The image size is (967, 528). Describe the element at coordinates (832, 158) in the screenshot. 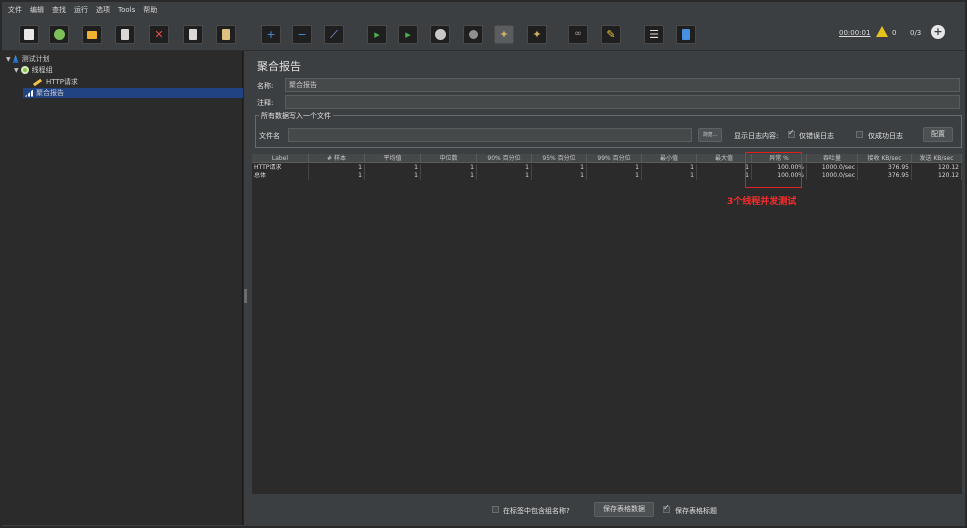

I see `column-header: 吞吐量` at that location.